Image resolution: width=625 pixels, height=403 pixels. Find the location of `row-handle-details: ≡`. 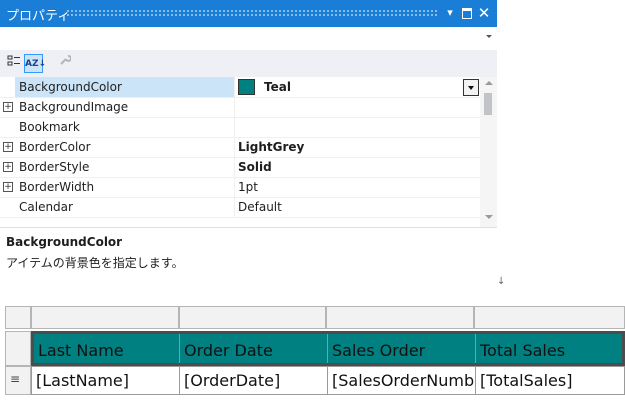

row-handle-details: ≡ is located at coordinates (18, 380).